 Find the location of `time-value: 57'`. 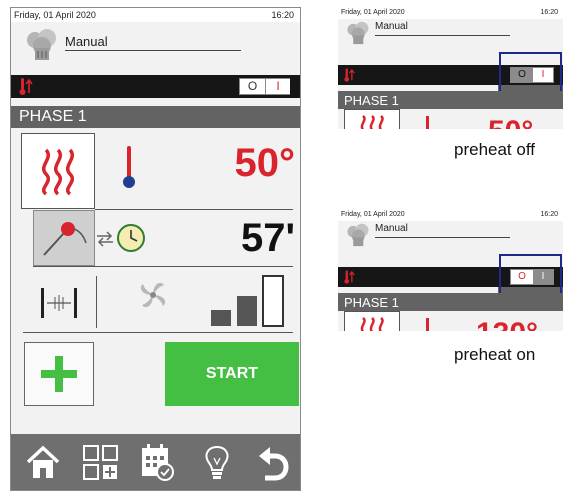

time-value: 57' is located at coordinates (241, 238).